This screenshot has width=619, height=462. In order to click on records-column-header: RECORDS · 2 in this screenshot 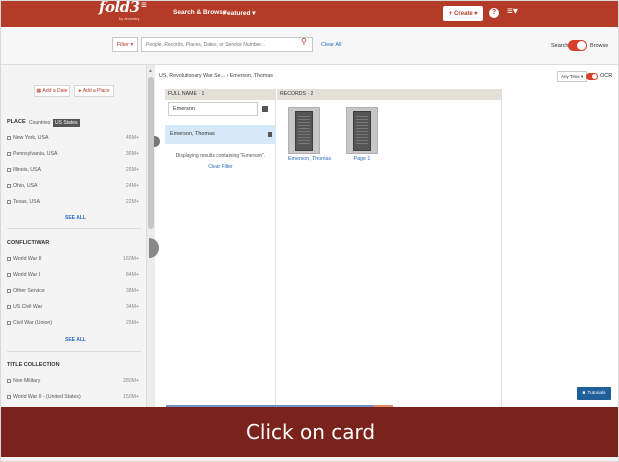, I will do `click(389, 94)`.